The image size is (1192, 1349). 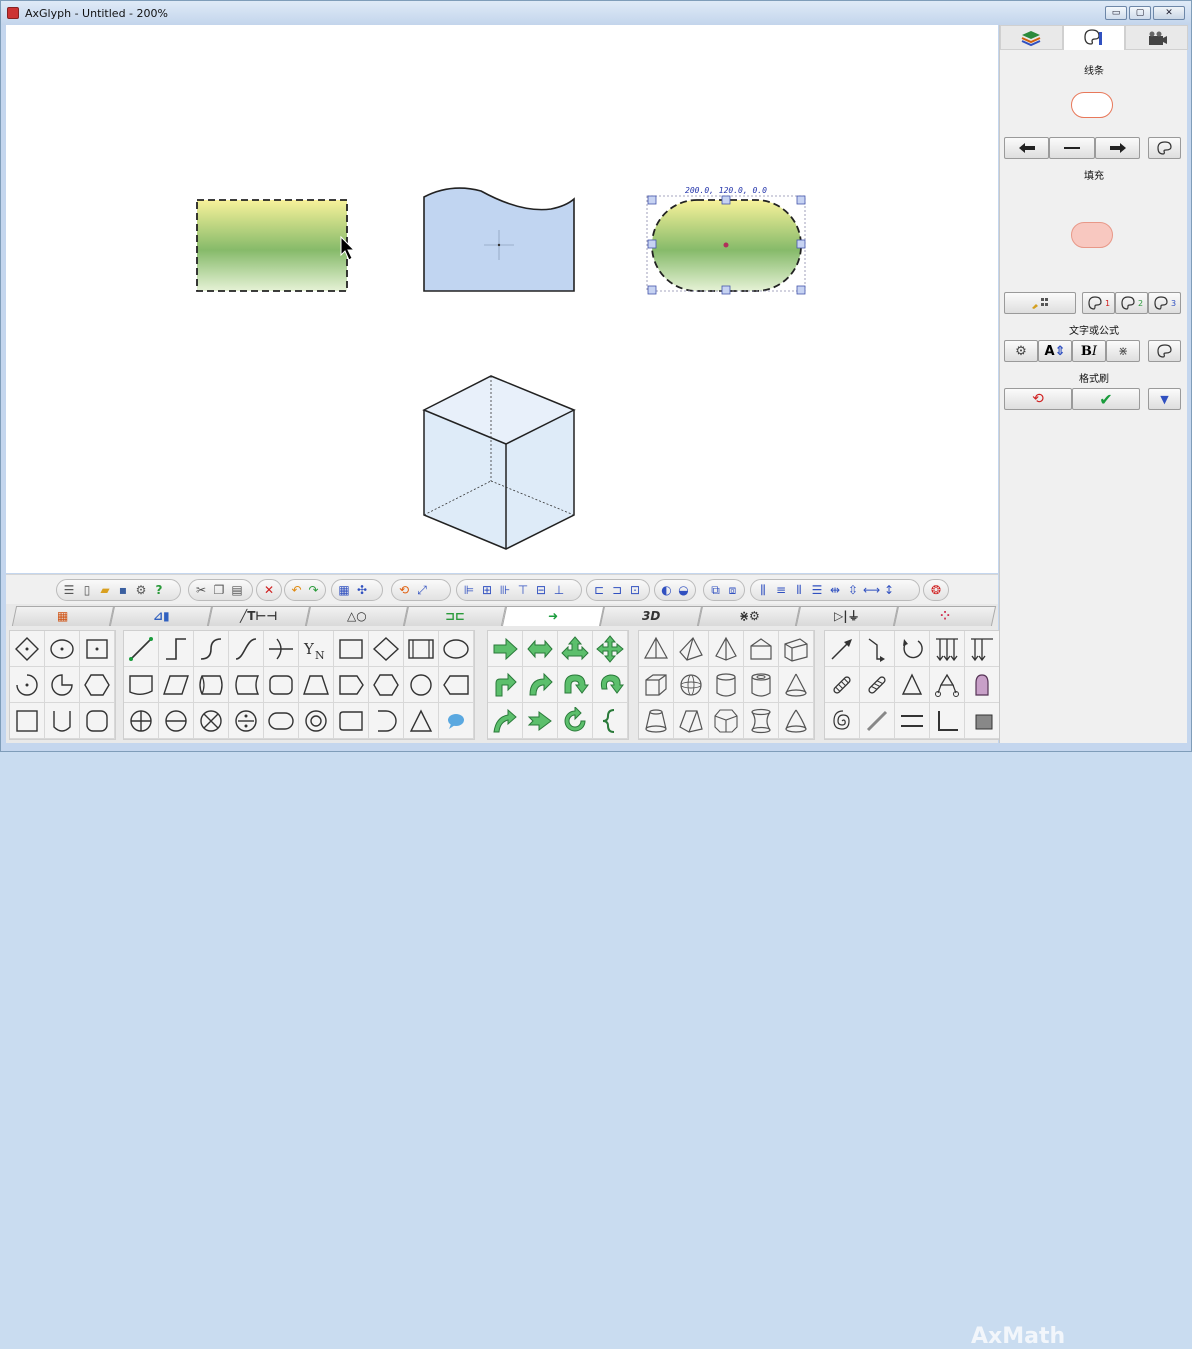 What do you see at coordinates (505, 590) in the screenshot?
I see `align-right-icon: ⊪` at bounding box center [505, 590].